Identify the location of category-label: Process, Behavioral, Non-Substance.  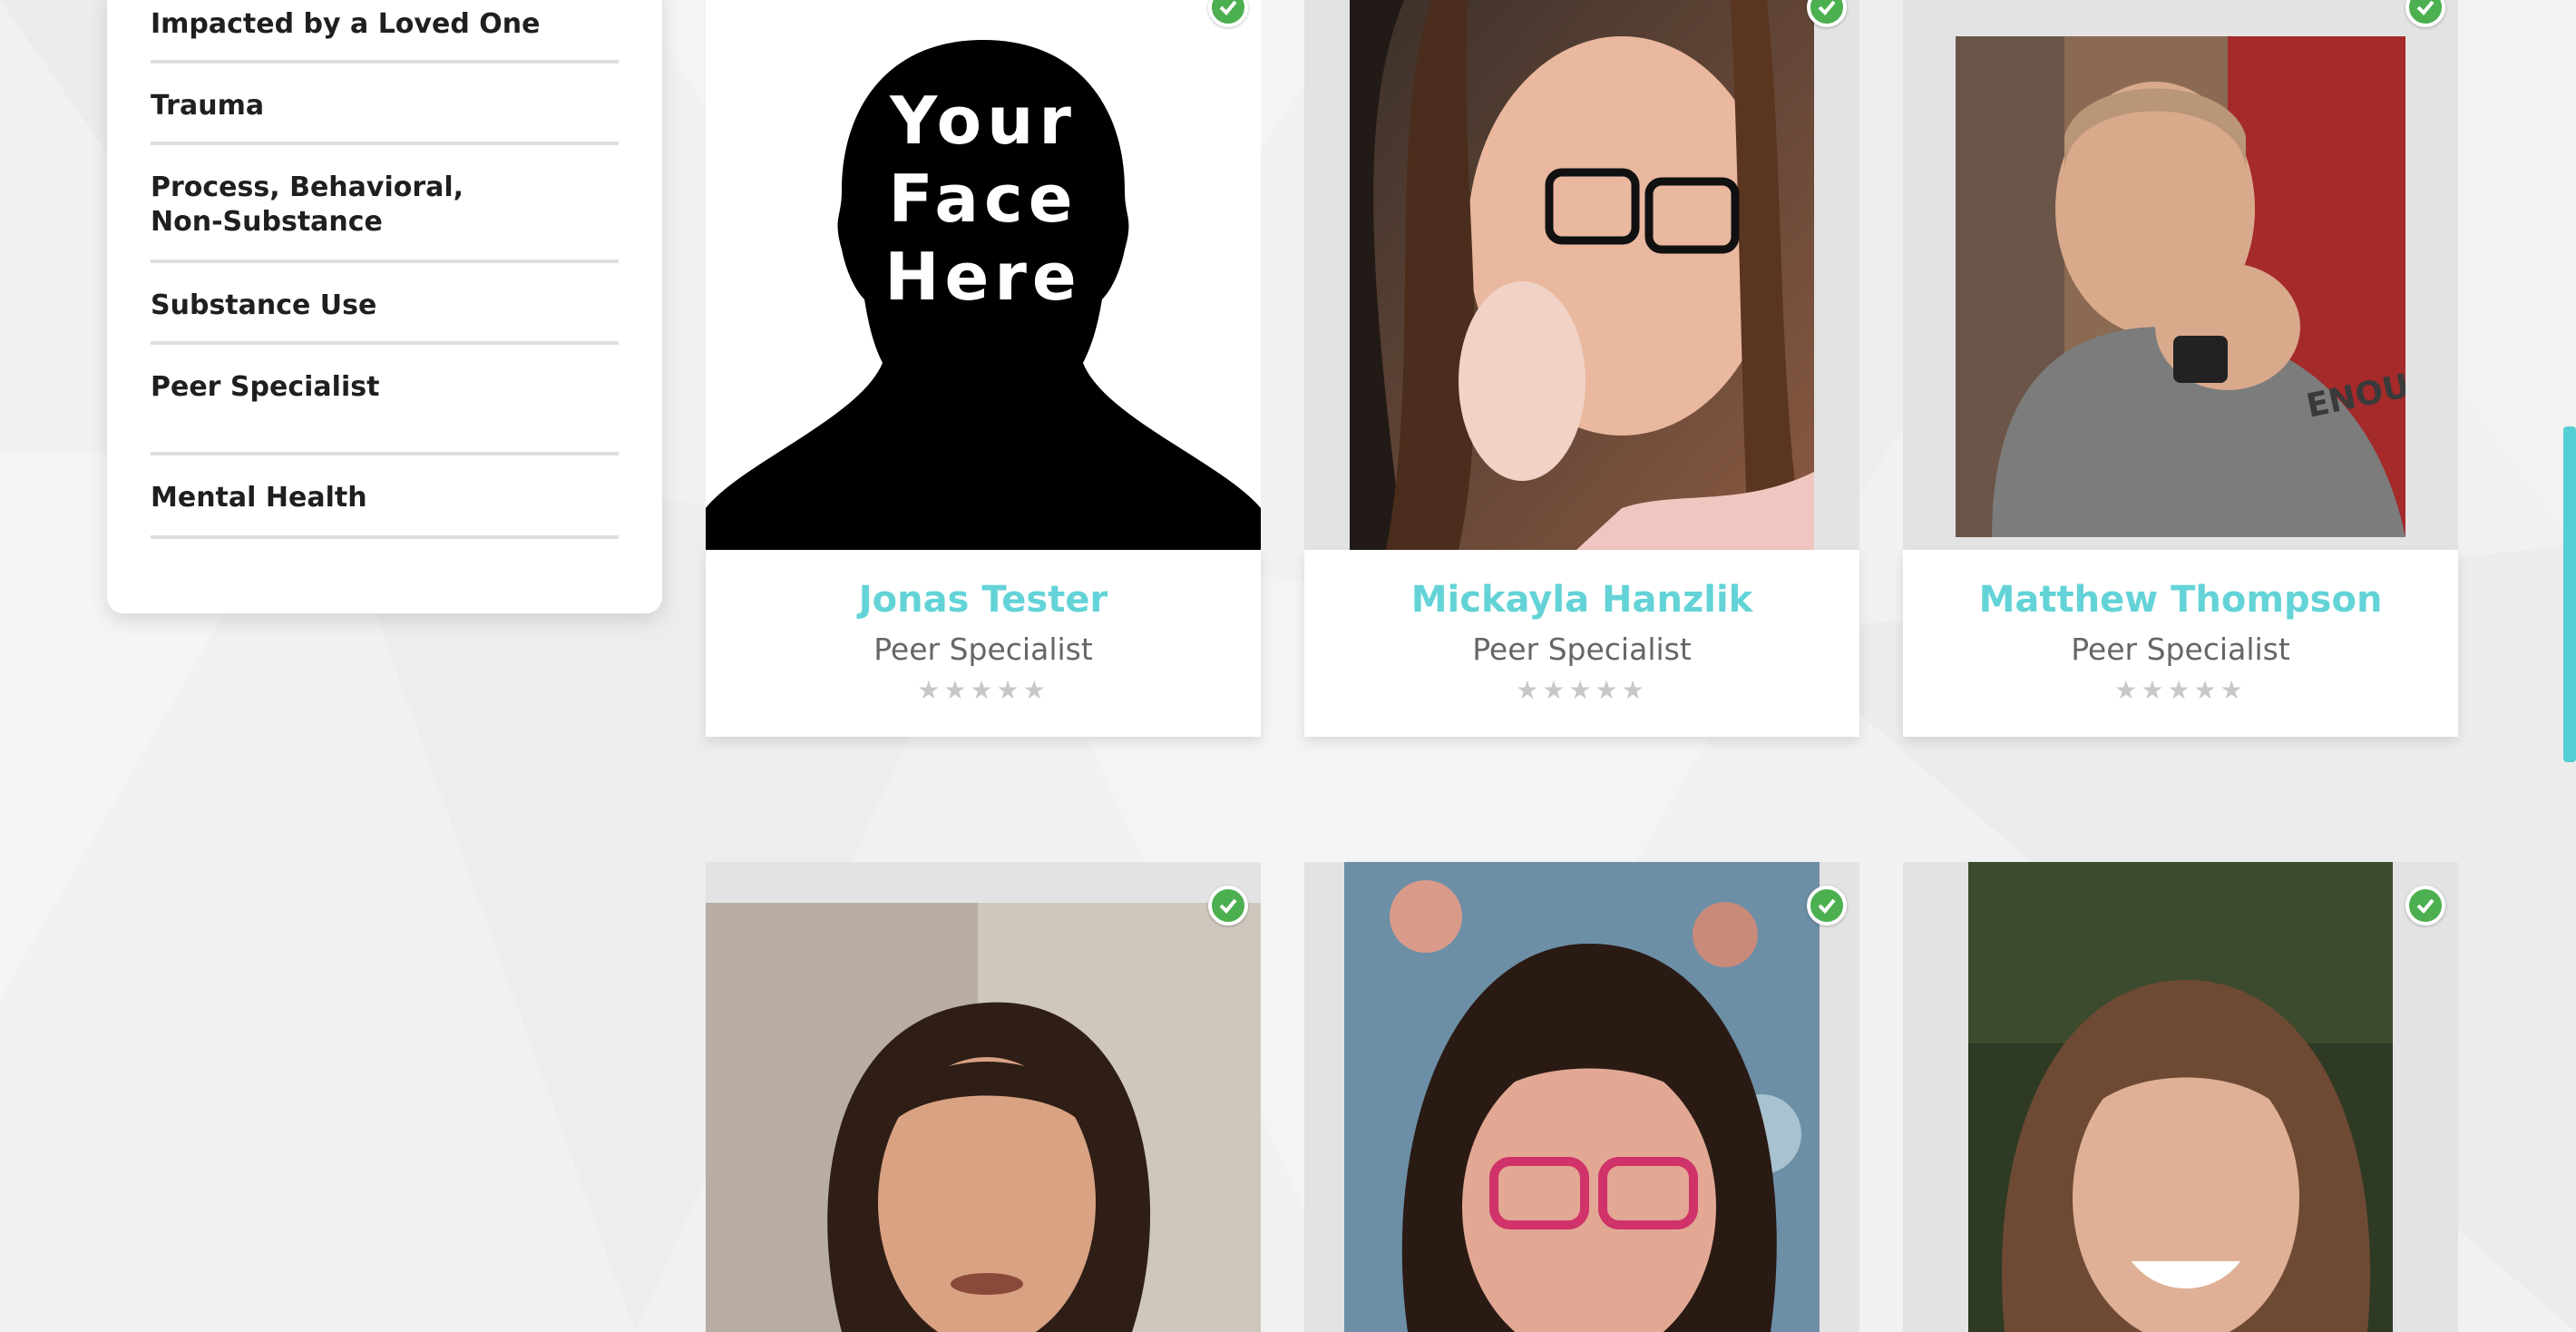
(307, 204).